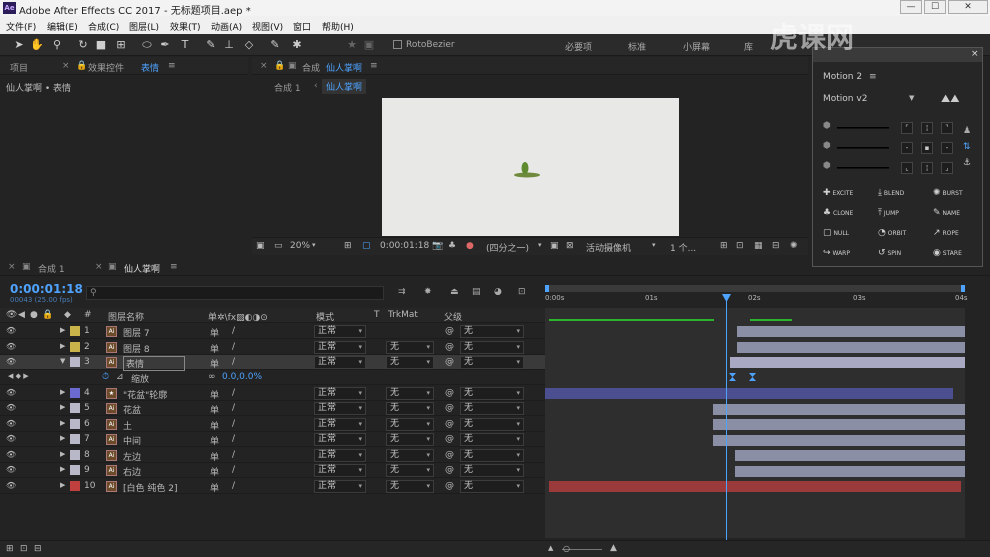  I want to click on chevron-down-icon: ▼, so click(911, 98).